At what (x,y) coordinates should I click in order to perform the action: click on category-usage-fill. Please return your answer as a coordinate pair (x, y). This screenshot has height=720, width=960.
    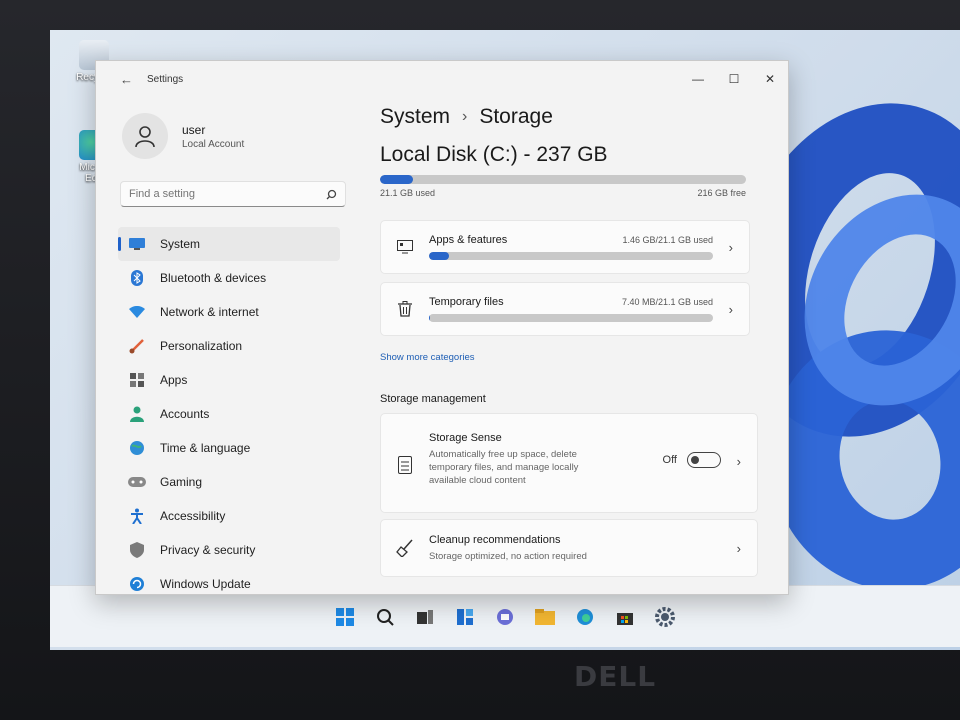
    Looking at the image, I should click on (439, 256).